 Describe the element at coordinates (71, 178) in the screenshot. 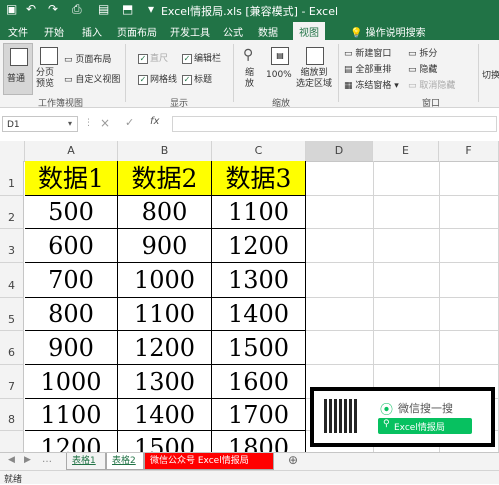

I see `header-cell: 数据1` at that location.